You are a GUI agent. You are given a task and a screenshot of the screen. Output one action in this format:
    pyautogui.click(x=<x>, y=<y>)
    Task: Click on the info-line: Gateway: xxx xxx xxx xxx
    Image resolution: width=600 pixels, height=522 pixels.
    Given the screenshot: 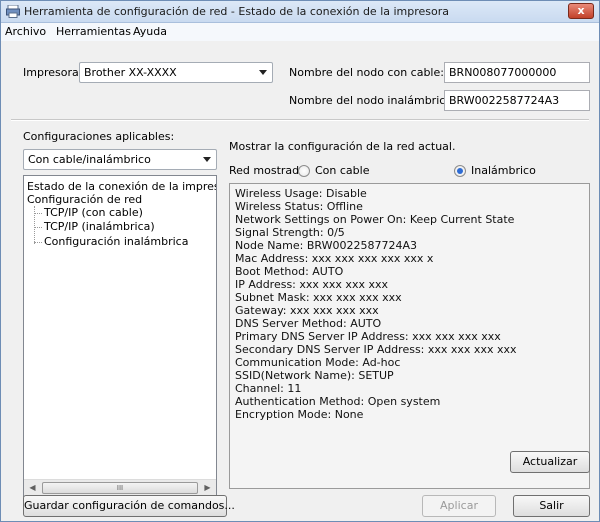 What is the action you would take?
    pyautogui.click(x=307, y=310)
    